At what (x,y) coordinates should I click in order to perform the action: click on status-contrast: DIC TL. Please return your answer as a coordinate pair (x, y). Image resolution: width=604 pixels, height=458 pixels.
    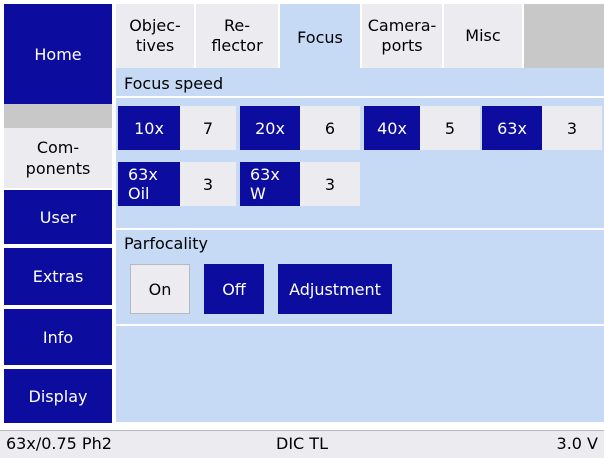
    Looking at the image, I should click on (302, 443).